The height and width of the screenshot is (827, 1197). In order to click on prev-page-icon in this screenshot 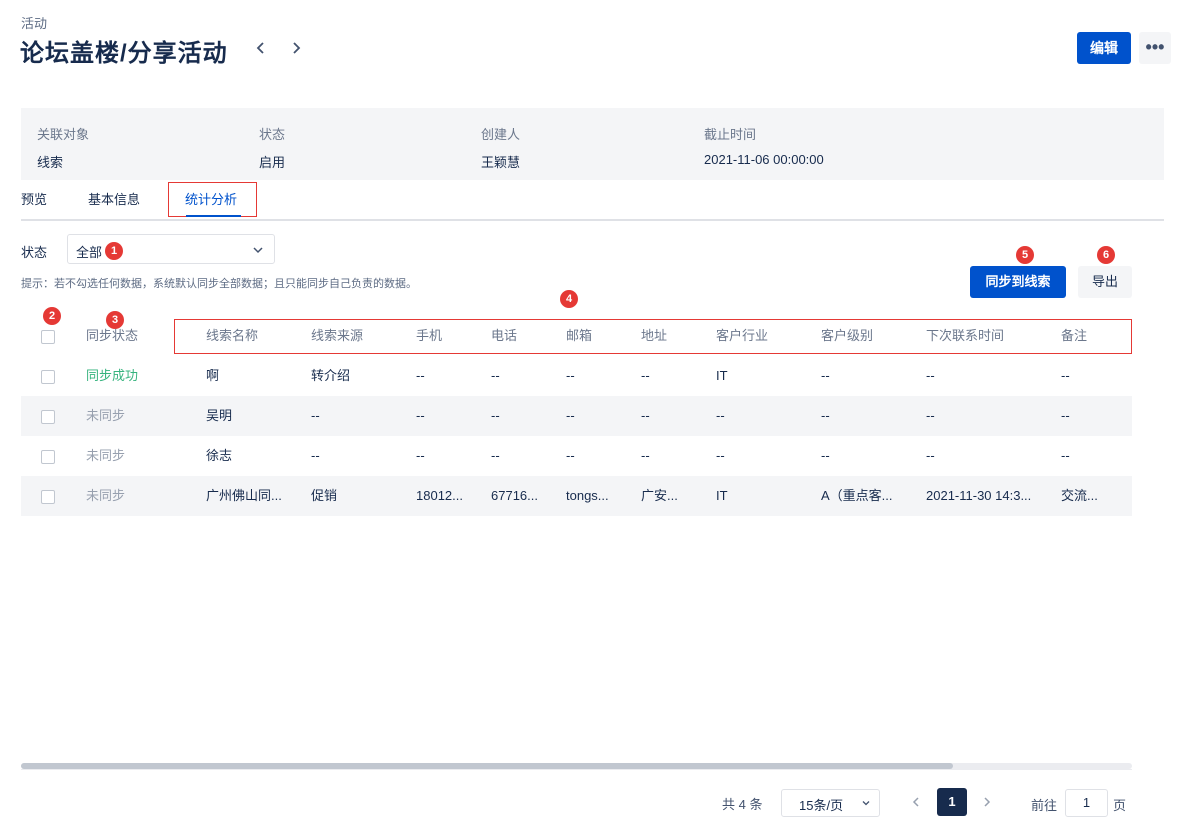, I will do `click(916, 802)`.